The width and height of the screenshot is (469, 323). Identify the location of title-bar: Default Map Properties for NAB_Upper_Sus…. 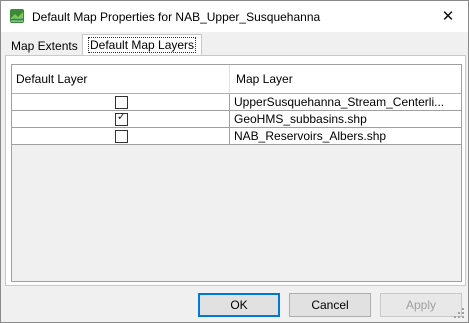
(234, 16).